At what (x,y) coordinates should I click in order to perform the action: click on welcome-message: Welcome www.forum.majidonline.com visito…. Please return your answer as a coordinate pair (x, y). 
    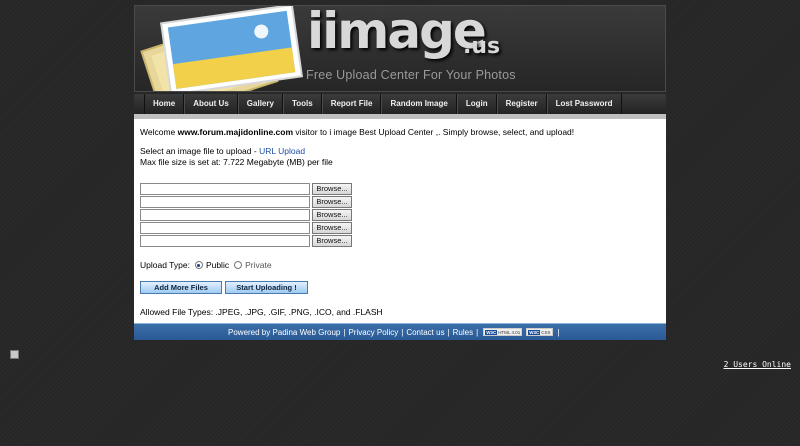
    Looking at the image, I should click on (357, 132).